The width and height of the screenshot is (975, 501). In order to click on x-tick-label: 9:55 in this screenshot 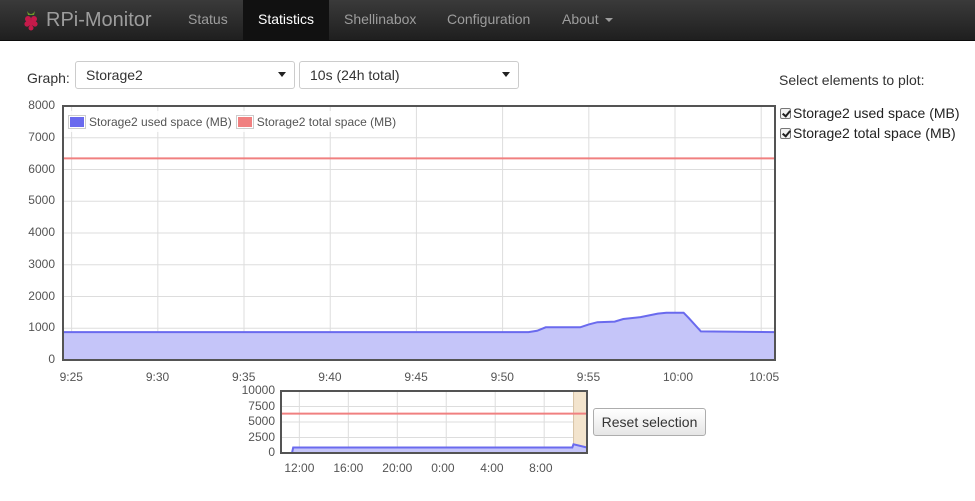, I will do `click(588, 377)`.